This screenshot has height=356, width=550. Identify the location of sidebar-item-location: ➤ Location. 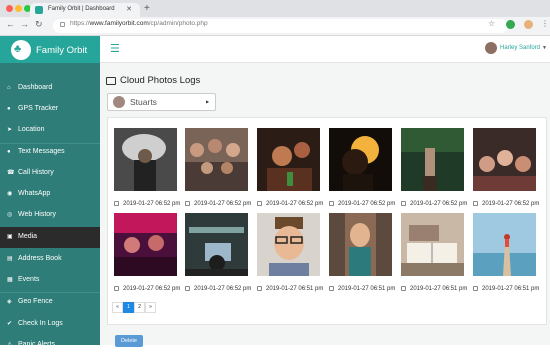
(50, 130).